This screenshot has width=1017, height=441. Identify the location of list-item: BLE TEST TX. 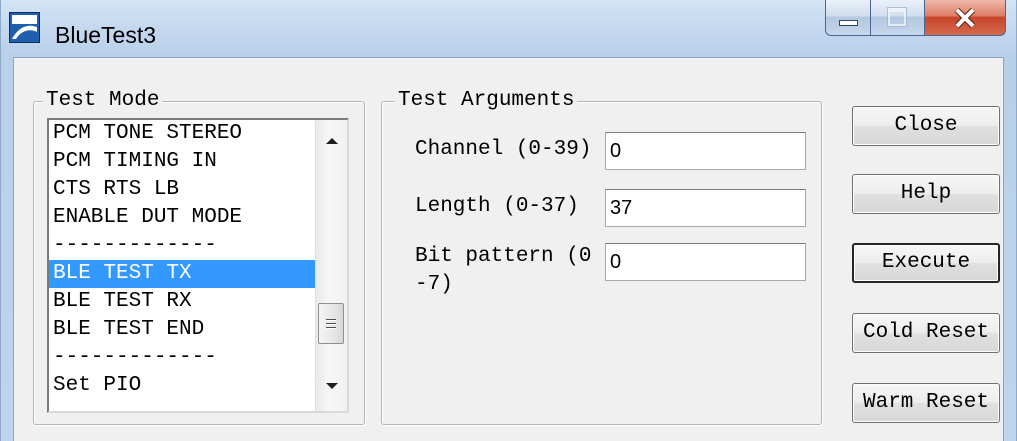
(182, 274).